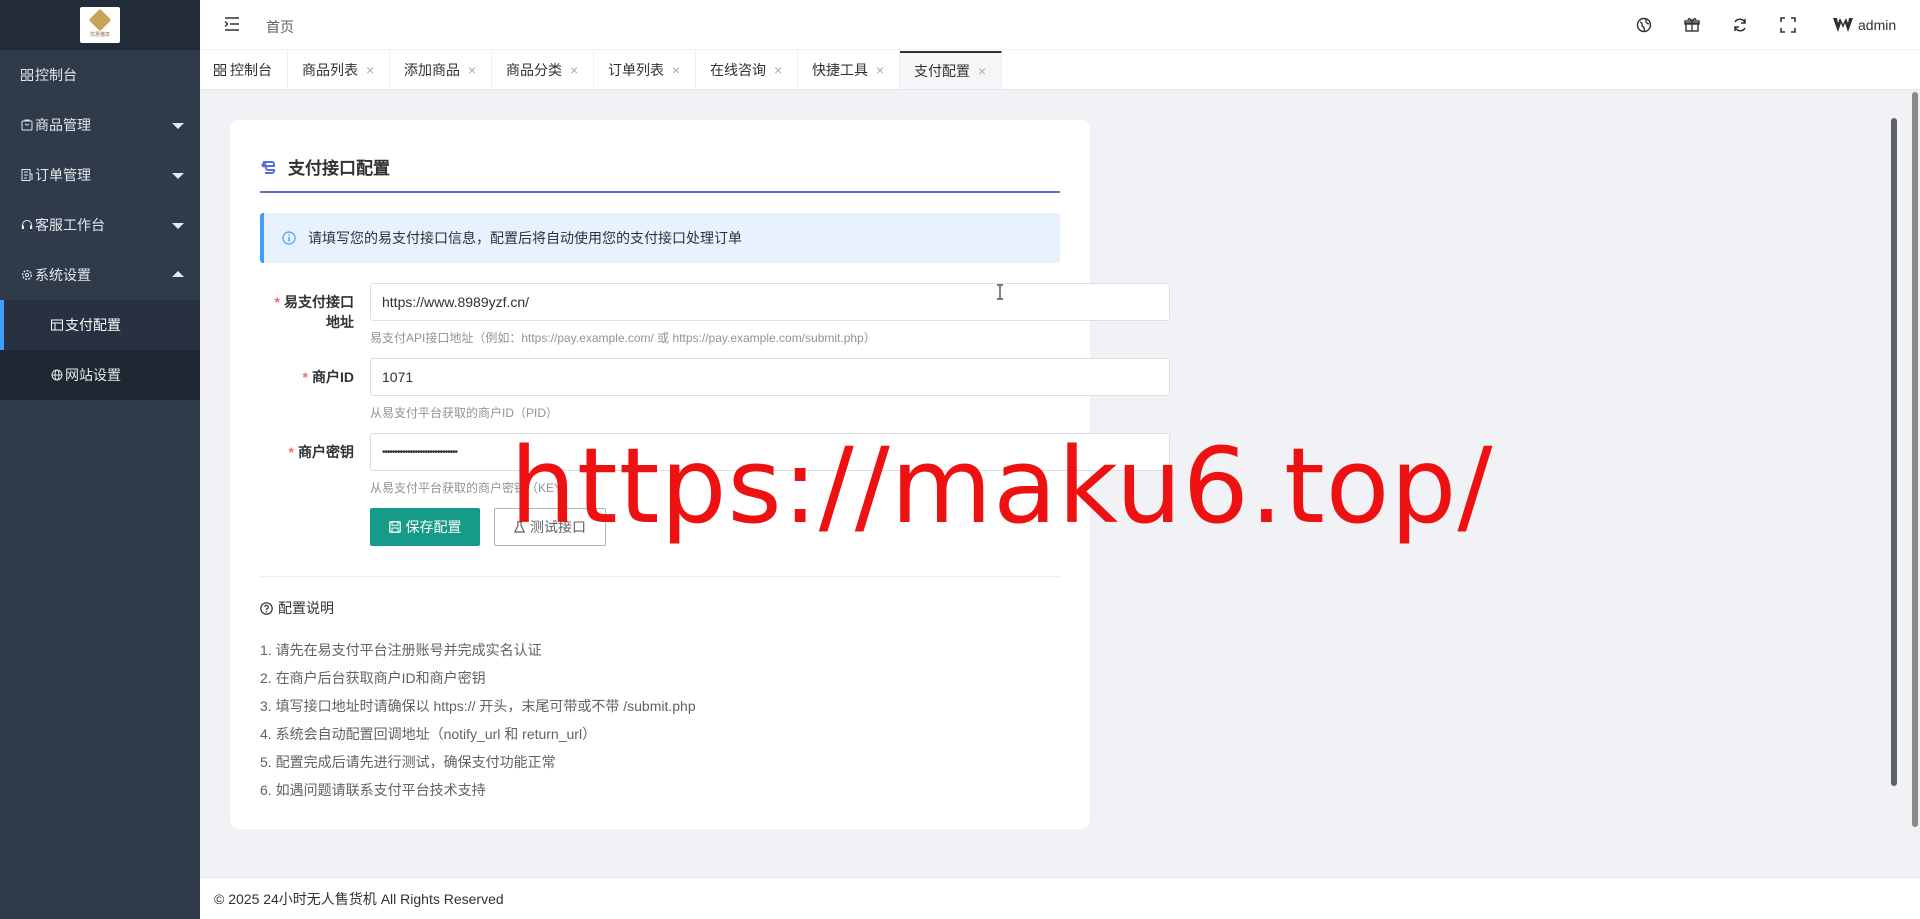  What do you see at coordinates (738, 70) in the screenshot?
I see `tab-label: 在线咨询` at bounding box center [738, 70].